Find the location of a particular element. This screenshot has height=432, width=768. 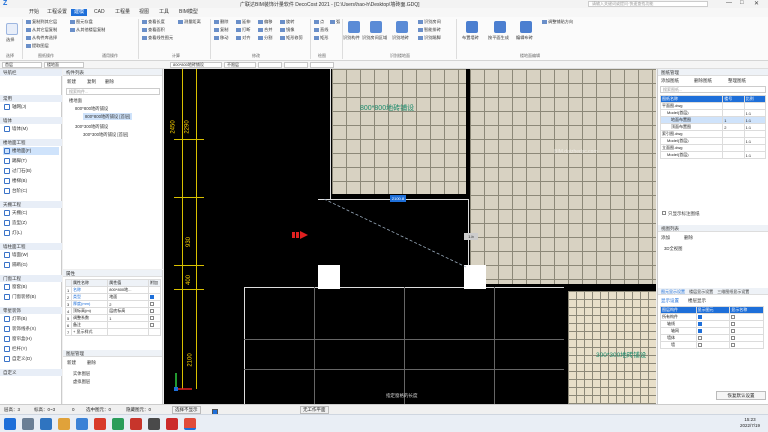

floor-select: 首层 is located at coordinates (22, 65).